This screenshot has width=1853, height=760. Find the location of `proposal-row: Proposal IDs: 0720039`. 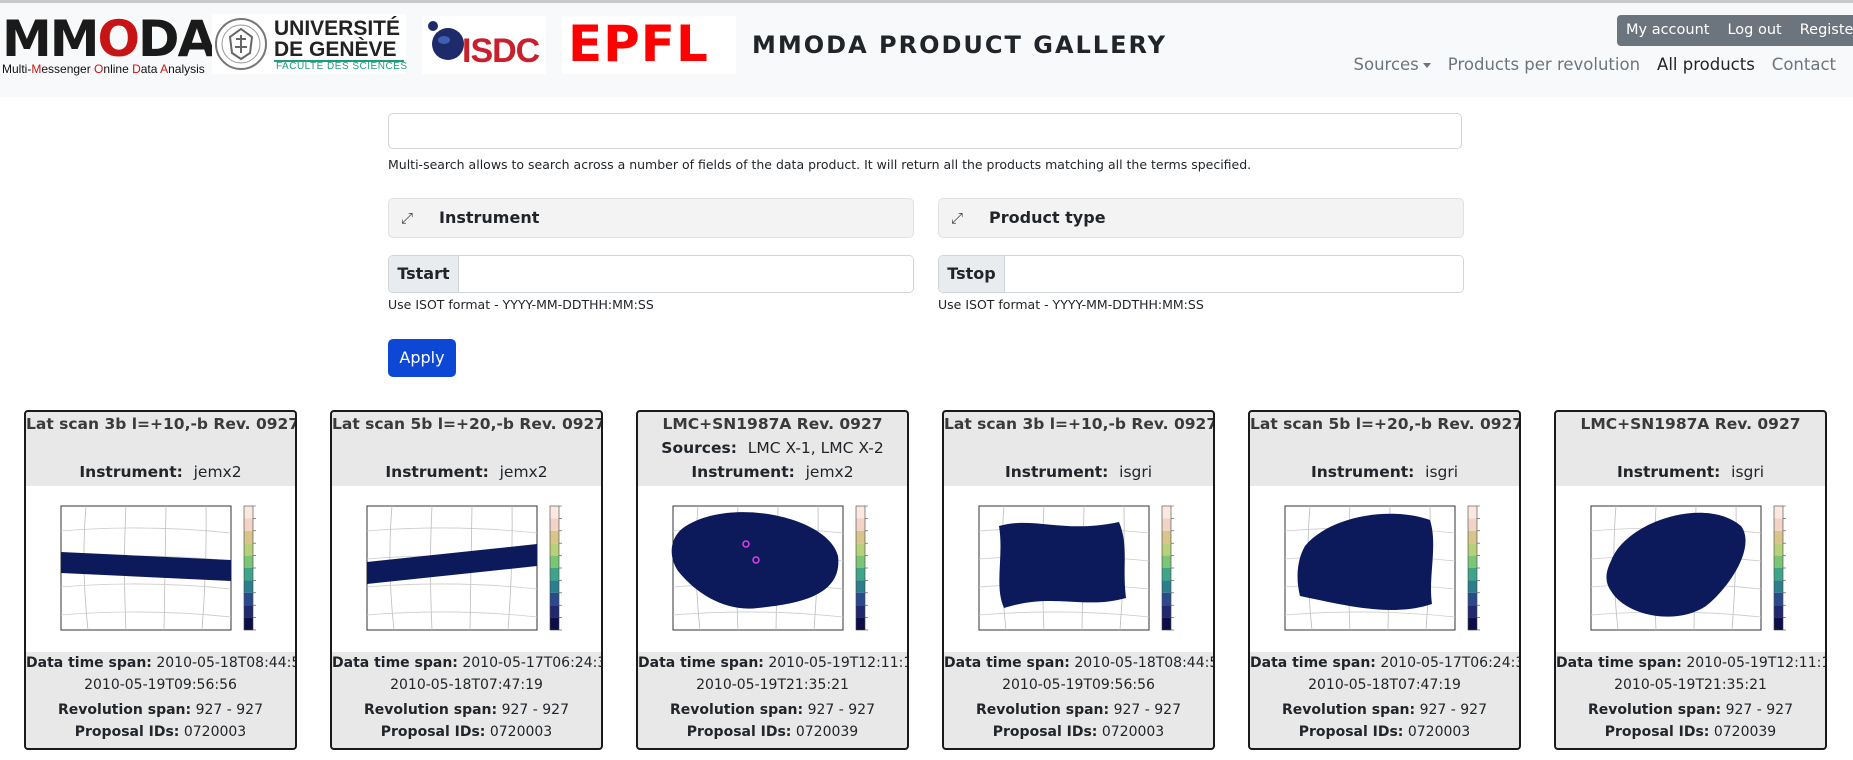

proposal-row: Proposal IDs: 0720039 is located at coordinates (772, 732).